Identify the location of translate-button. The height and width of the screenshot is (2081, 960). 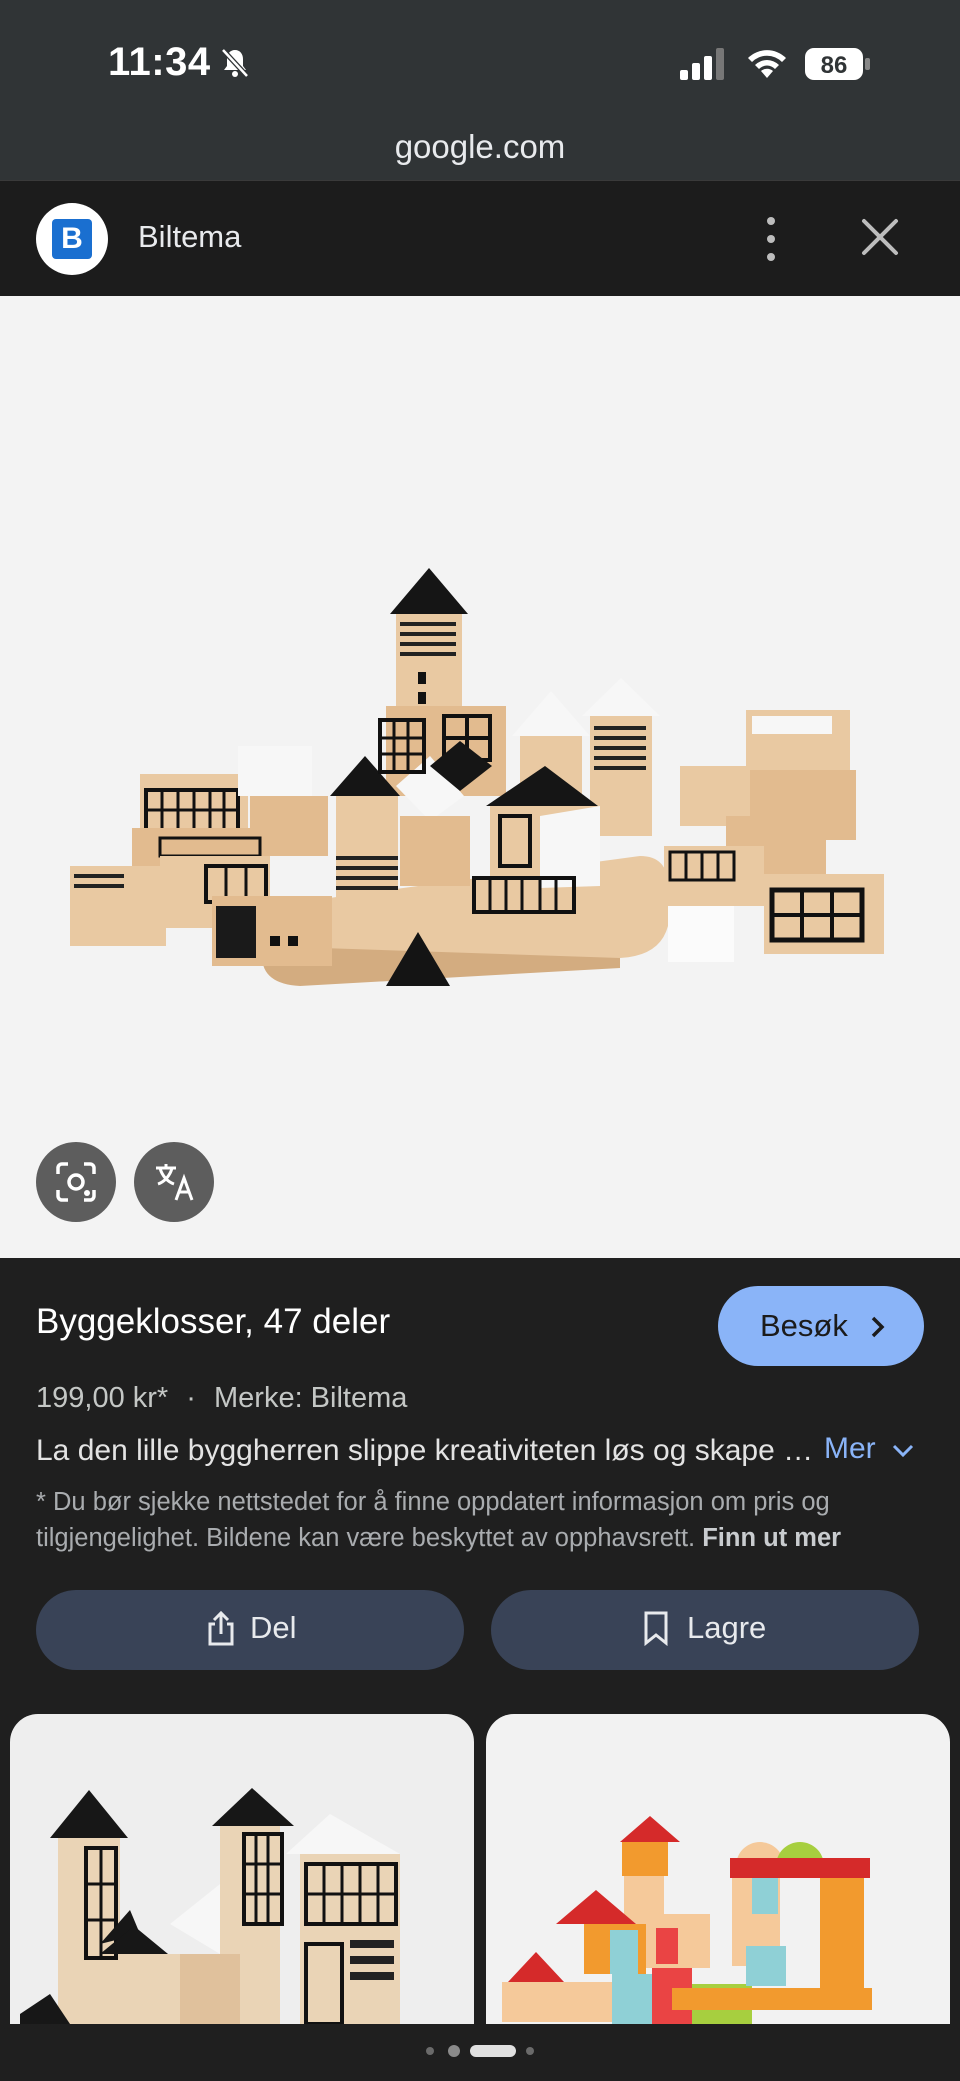
(174, 1182).